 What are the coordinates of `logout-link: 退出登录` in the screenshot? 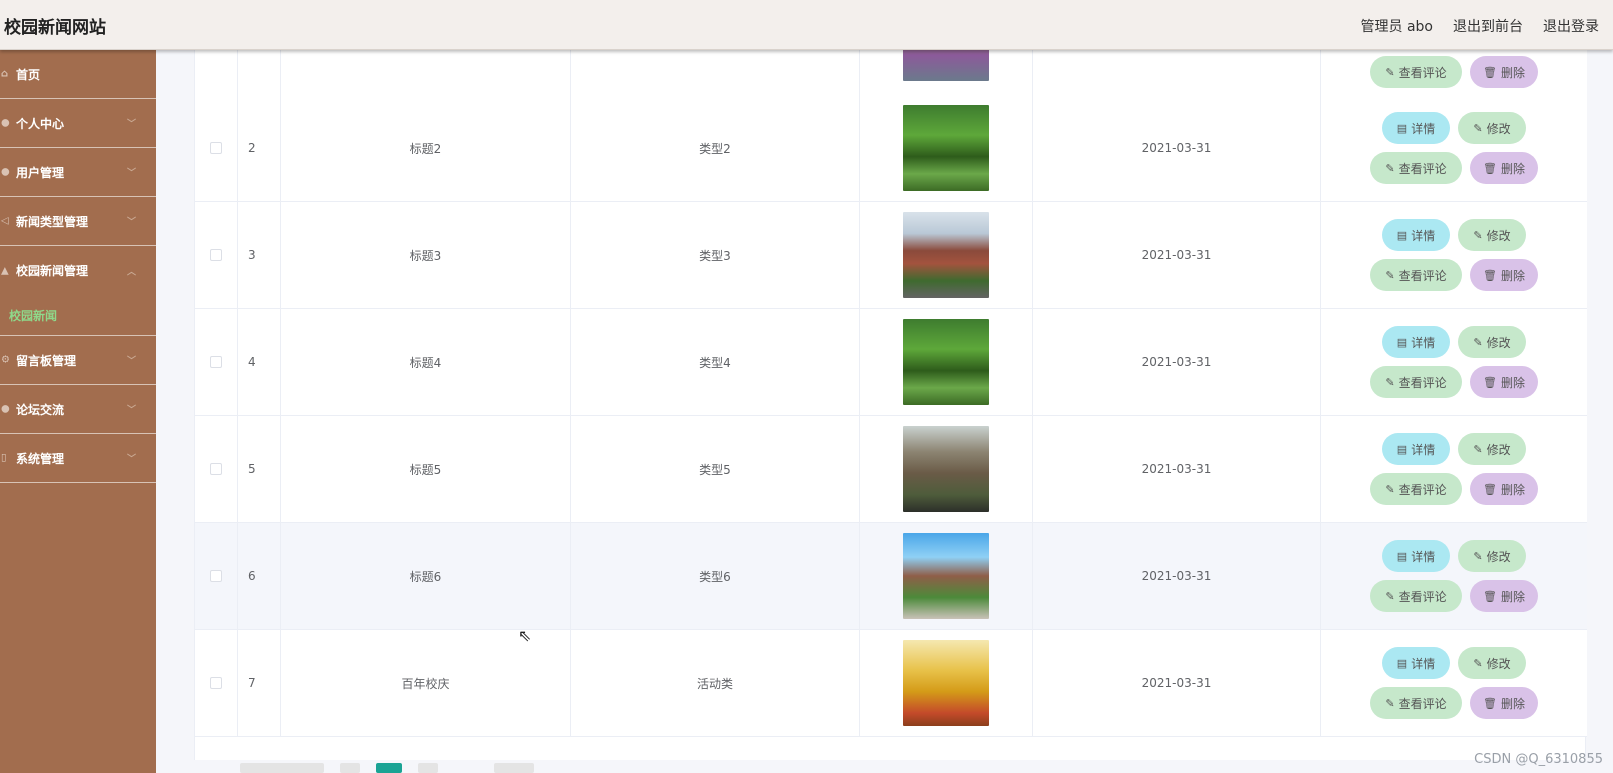 It's located at (1571, 26).